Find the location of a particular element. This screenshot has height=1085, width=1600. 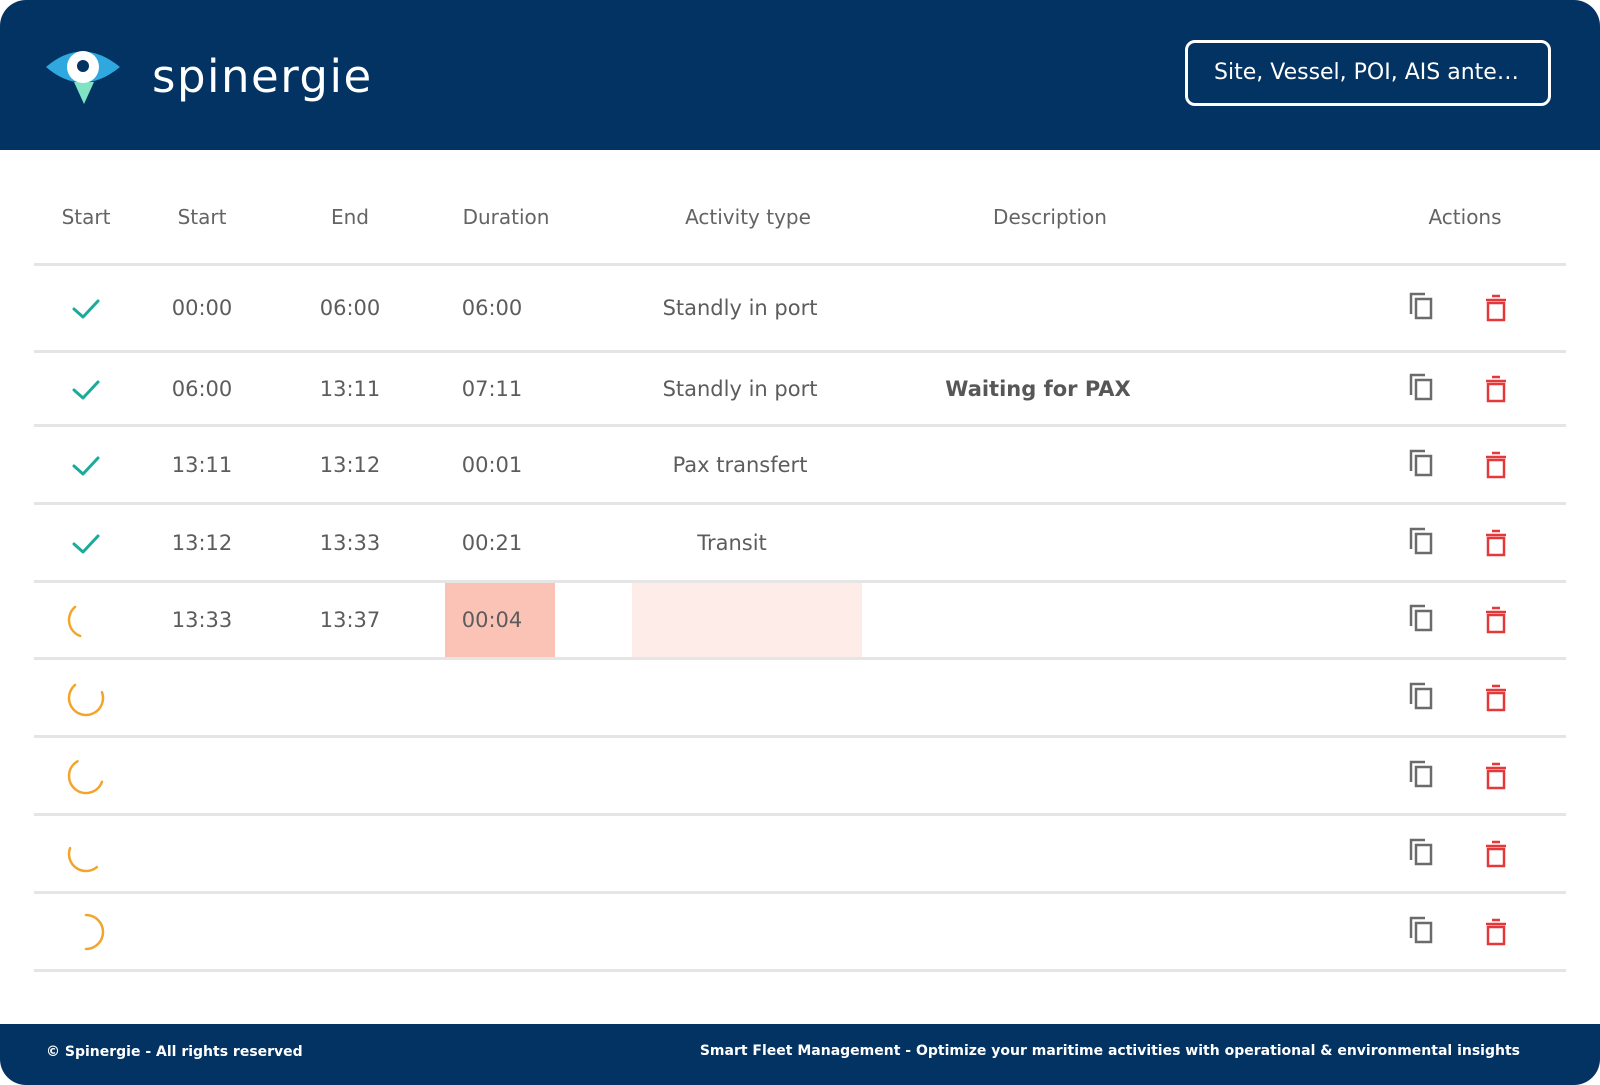

cell-end: 06:00 is located at coordinates (350, 308).